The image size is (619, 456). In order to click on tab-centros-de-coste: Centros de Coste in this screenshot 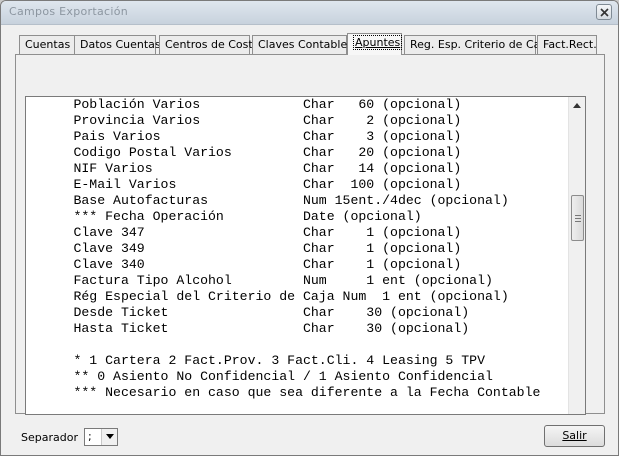, I will do `click(209, 45)`.